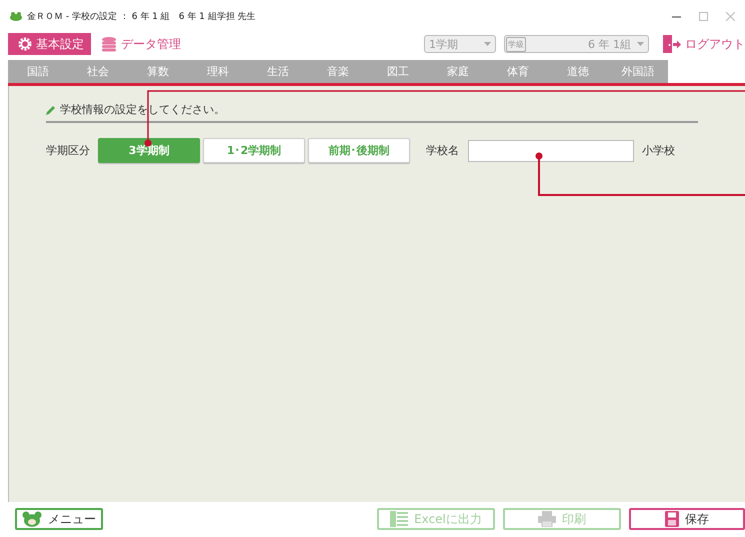  Describe the element at coordinates (16, 16) in the screenshot. I see `frog-app-icon` at that location.